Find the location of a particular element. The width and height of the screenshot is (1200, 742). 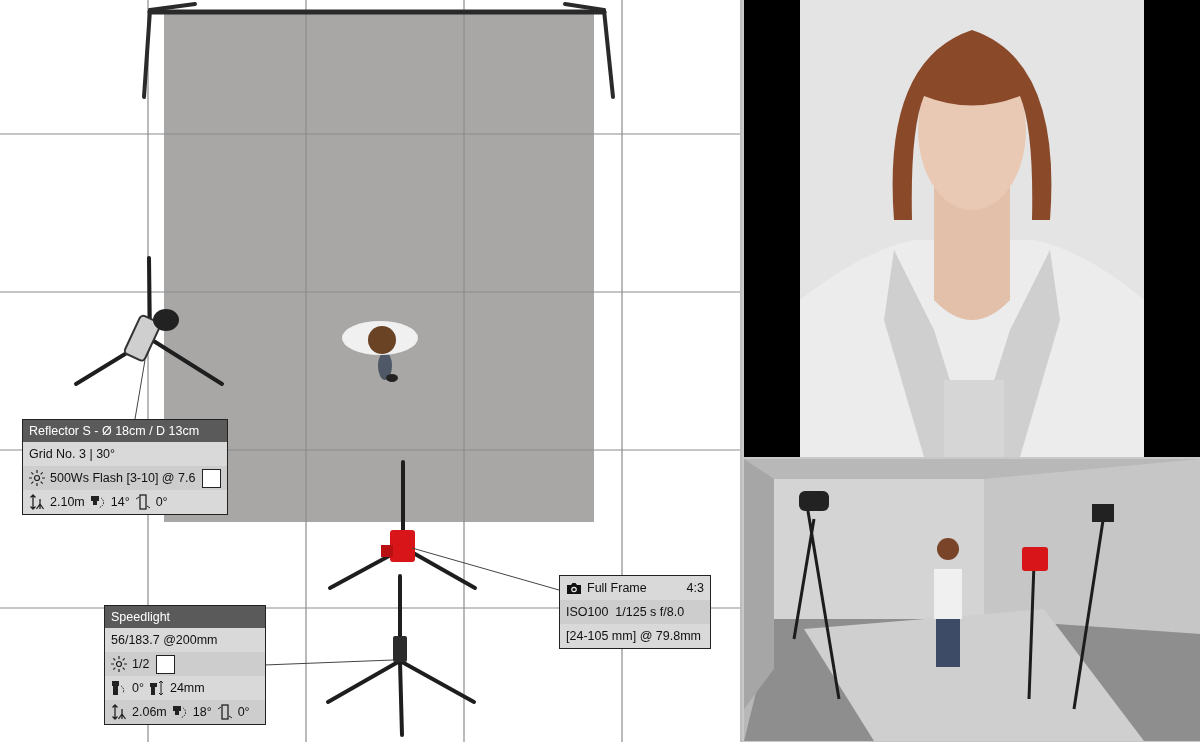

lens-focal-length: [24-105 mm] @ 79.8mm is located at coordinates (633, 636).